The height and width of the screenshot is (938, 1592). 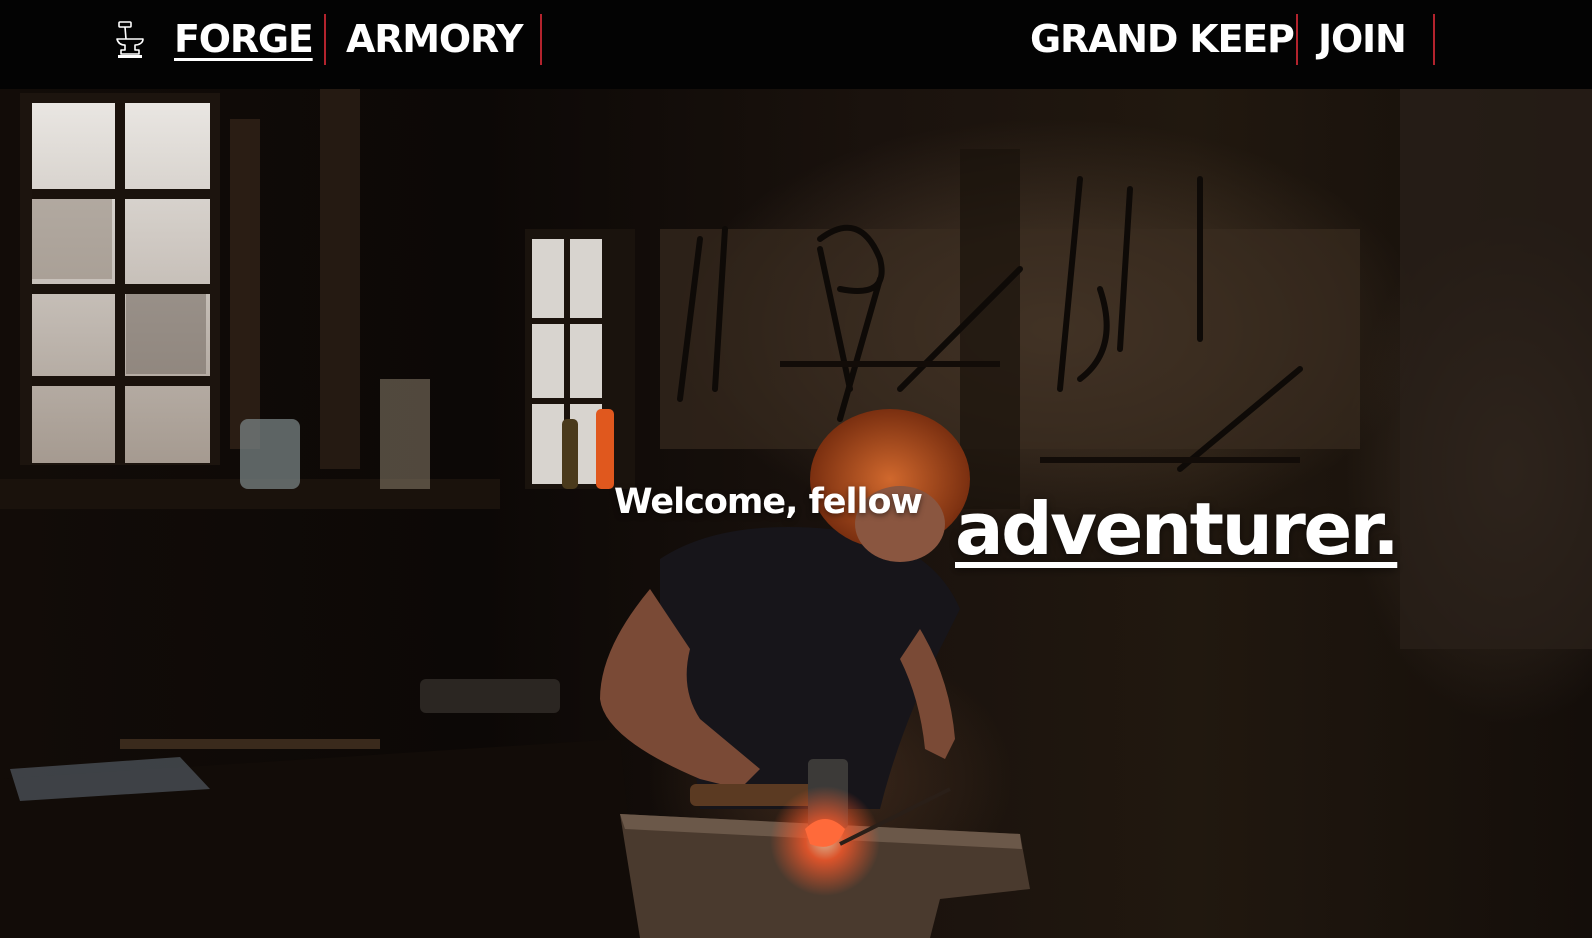 What do you see at coordinates (131, 40) in the screenshot?
I see `anvil-hammer-icon` at bounding box center [131, 40].